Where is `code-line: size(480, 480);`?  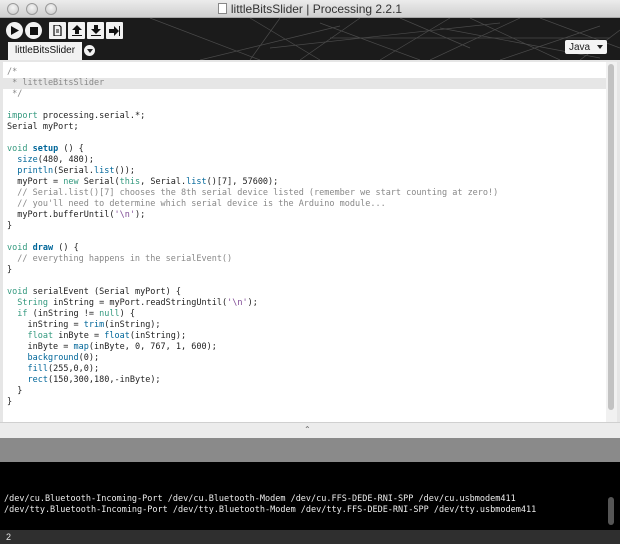 code-line: size(480, 480); is located at coordinates (50, 160).